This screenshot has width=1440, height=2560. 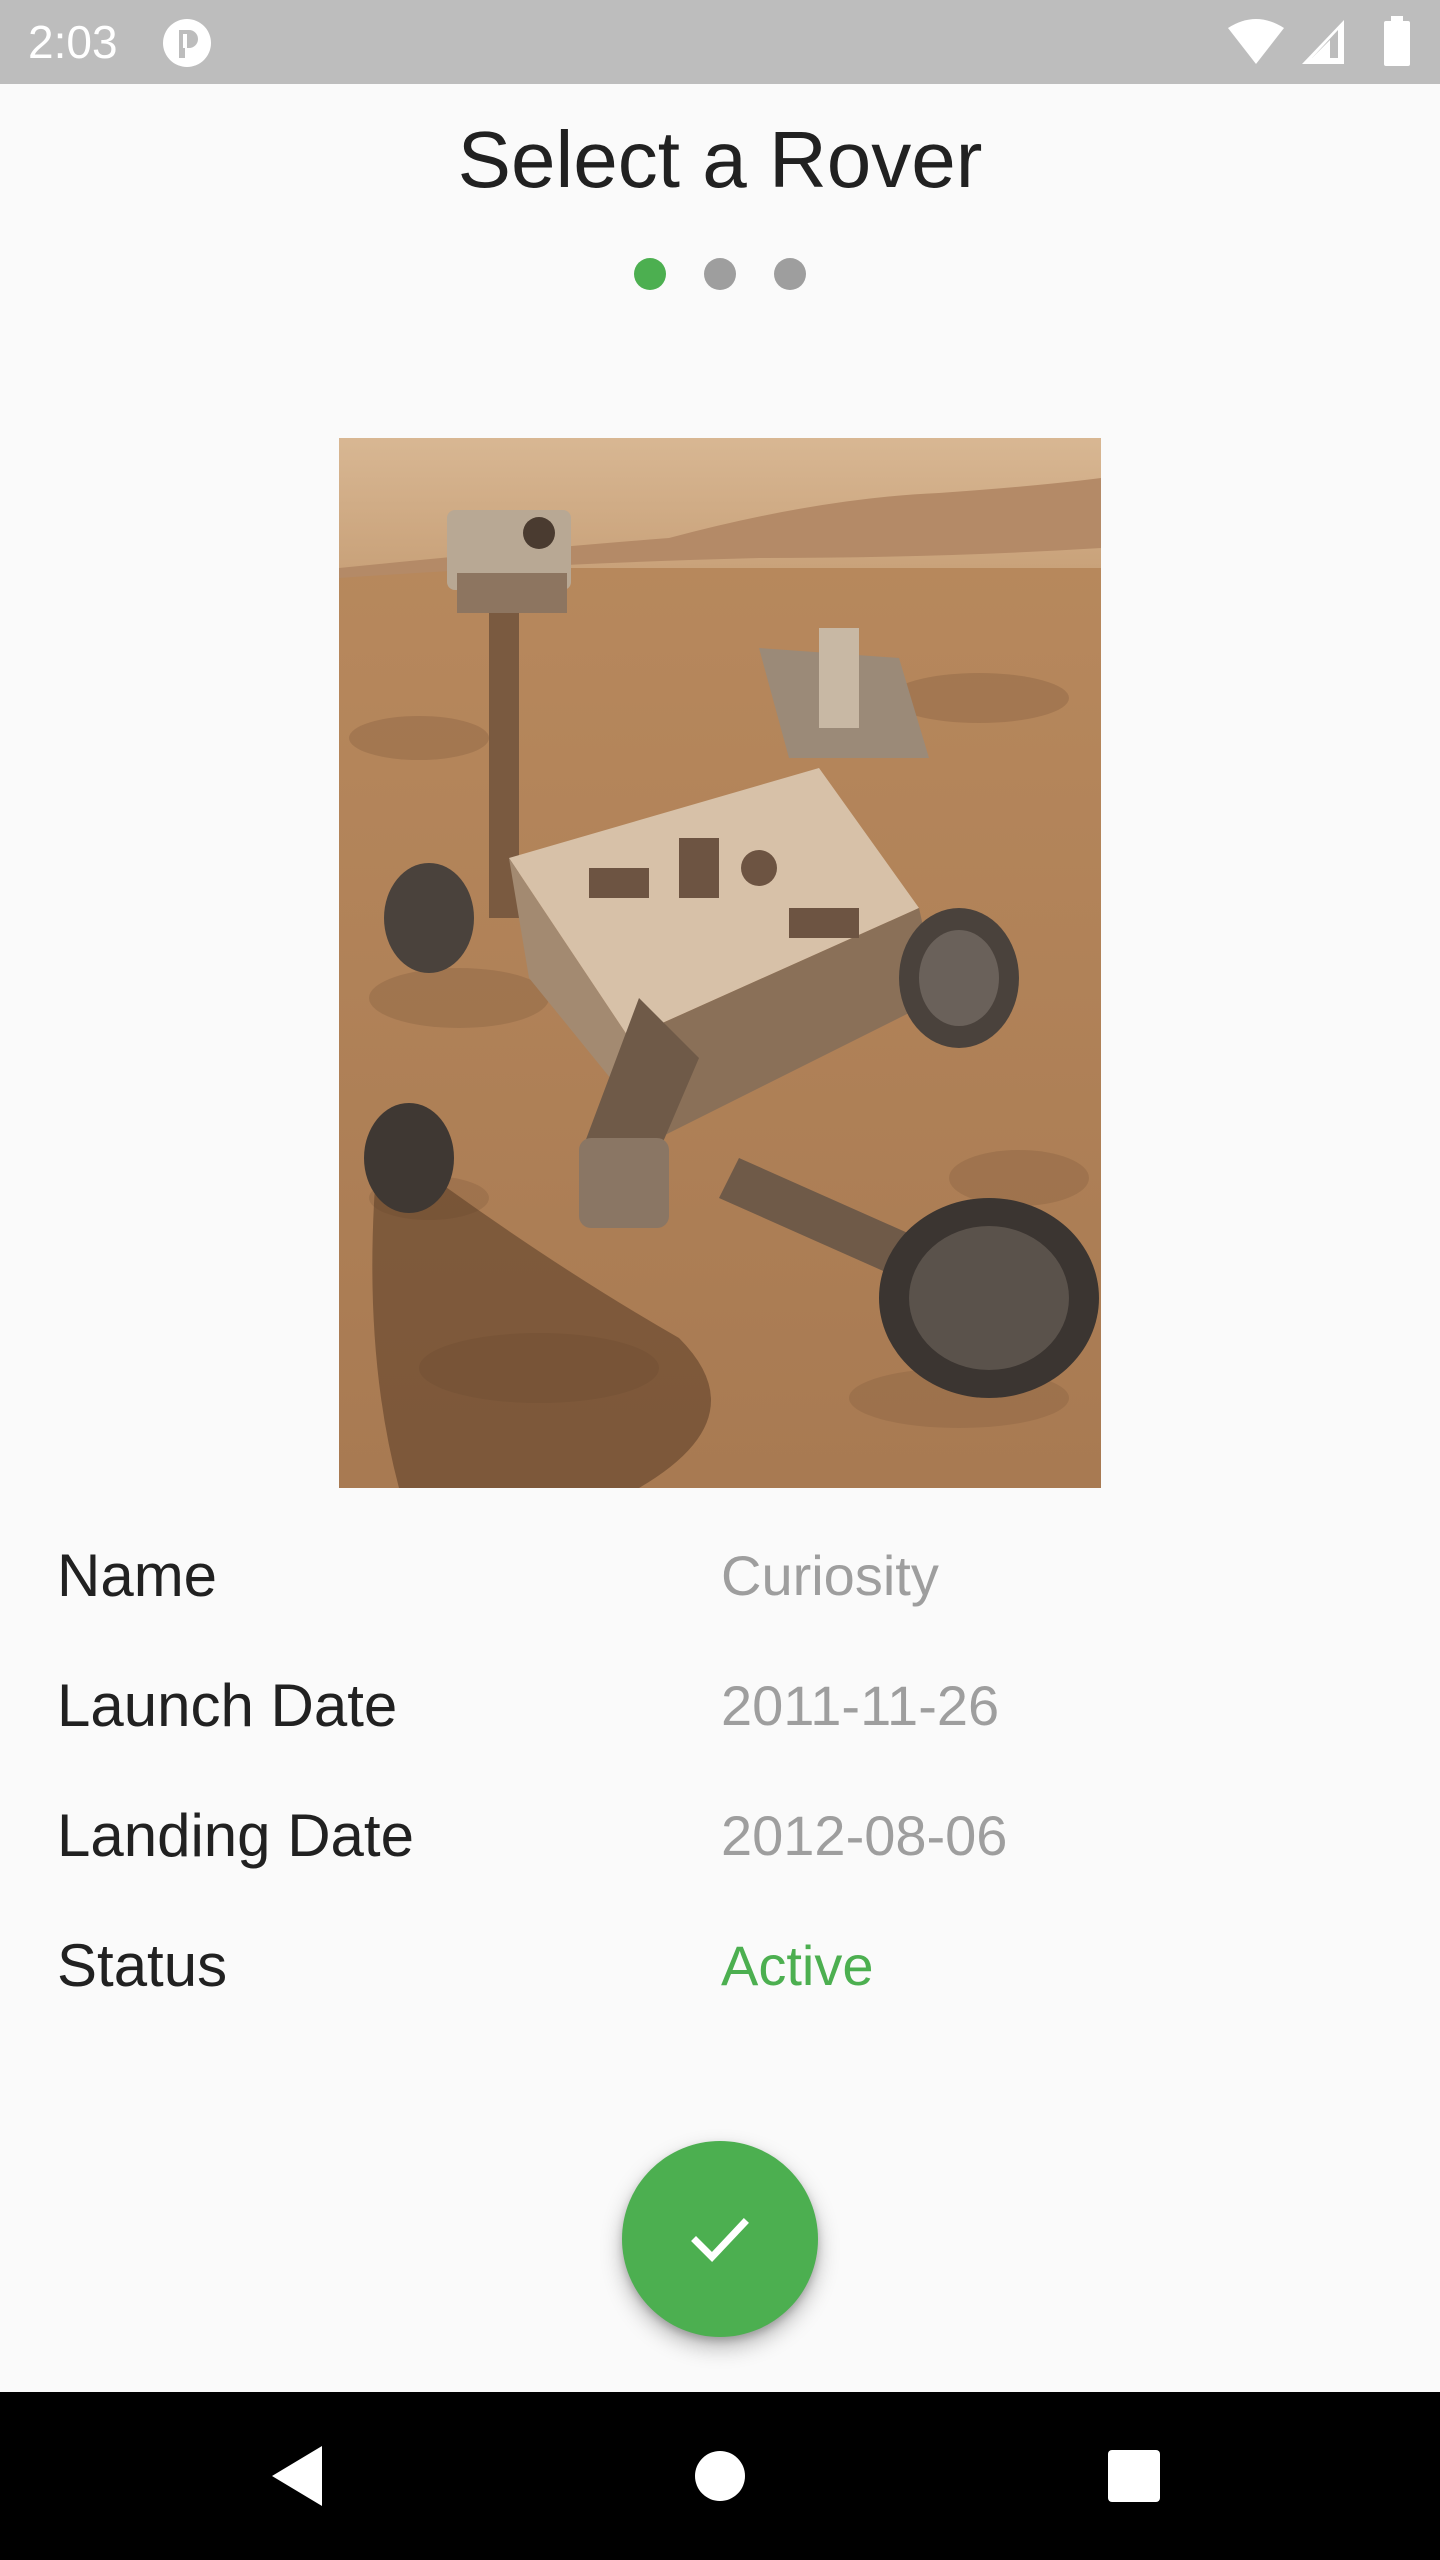 What do you see at coordinates (860, 1705) in the screenshot?
I see `launch-date-value: 2011-11-26` at bounding box center [860, 1705].